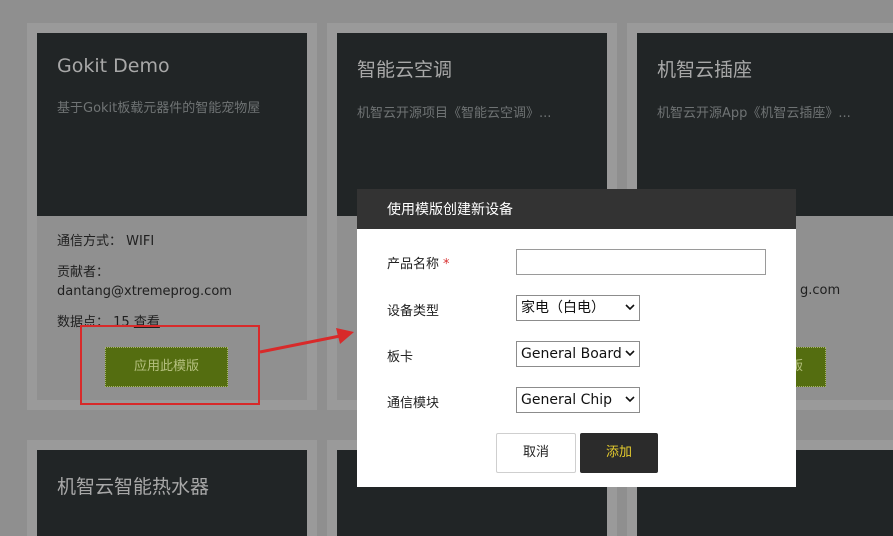 The width and height of the screenshot is (893, 536). Describe the element at coordinates (144, 291) in the screenshot. I see `contributor-value: dantang@xtremeprog.com` at that location.